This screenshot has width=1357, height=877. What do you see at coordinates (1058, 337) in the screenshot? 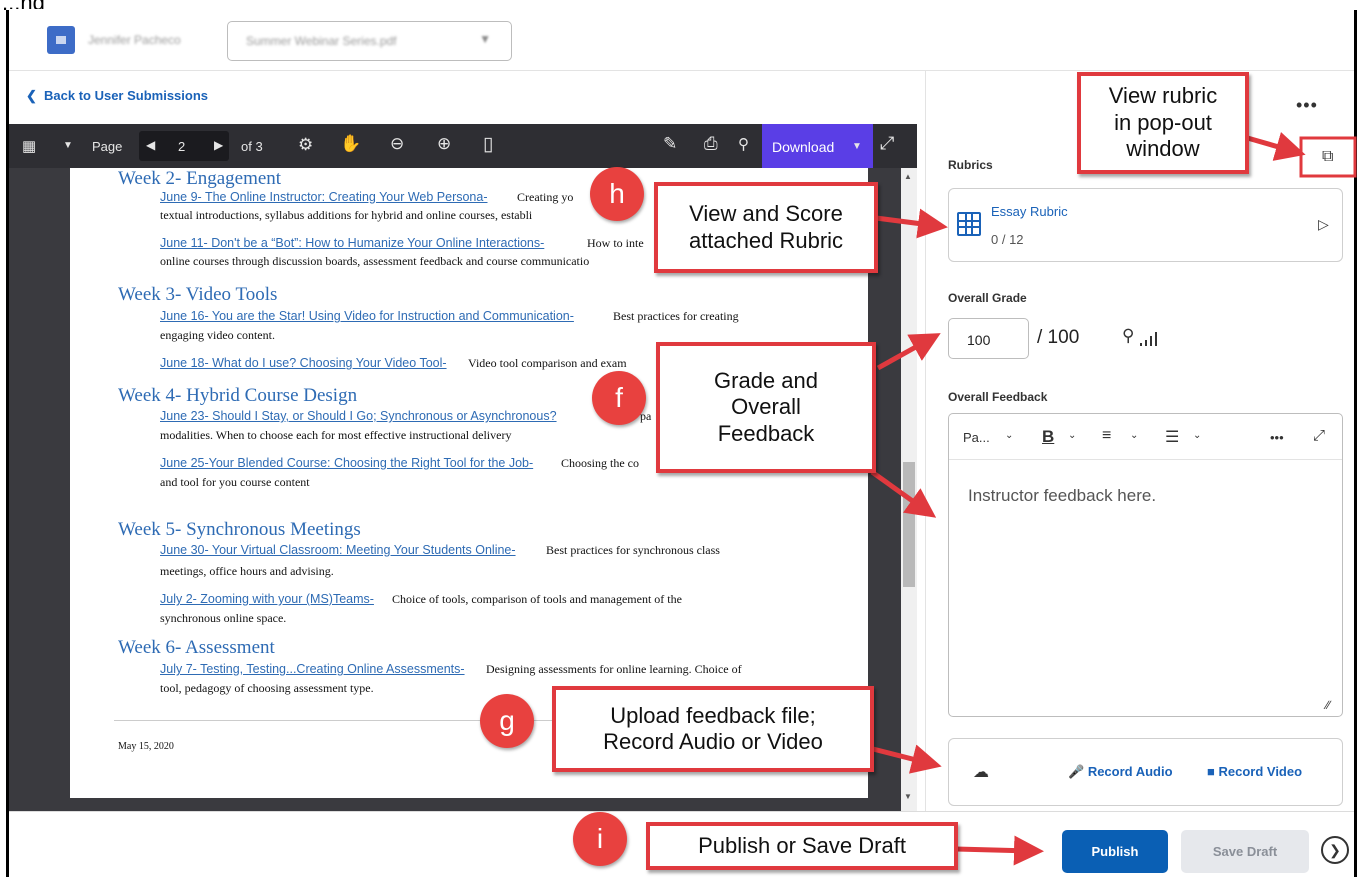
I see `grade-out-of: / 100` at bounding box center [1058, 337].